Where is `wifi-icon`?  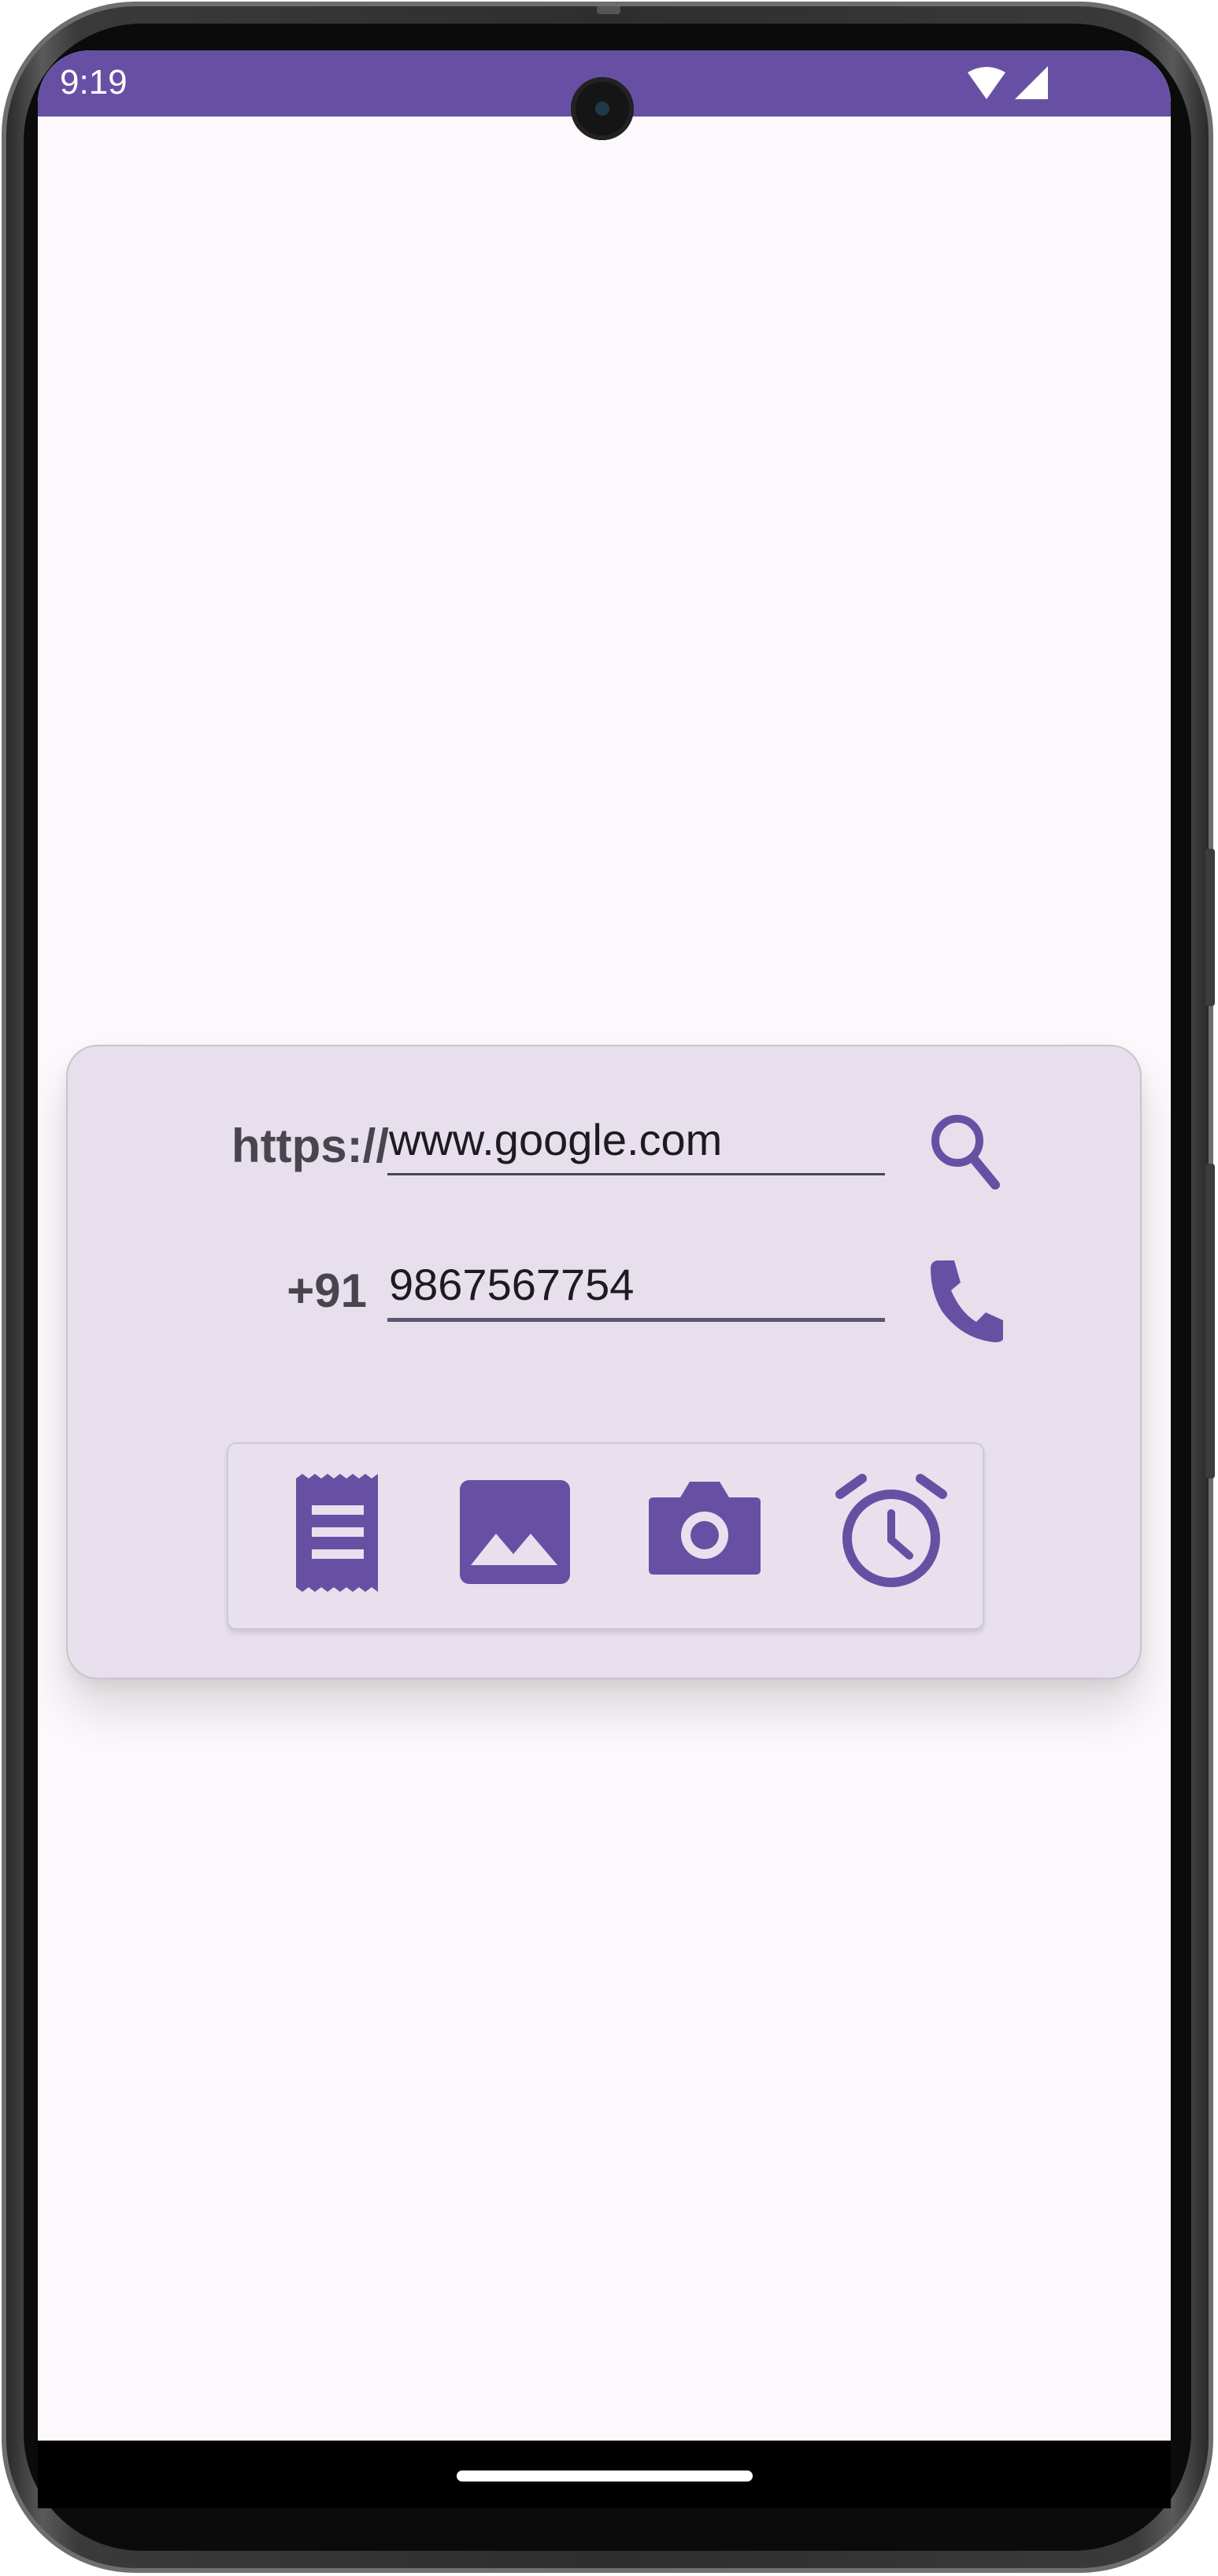 wifi-icon is located at coordinates (1008, 82).